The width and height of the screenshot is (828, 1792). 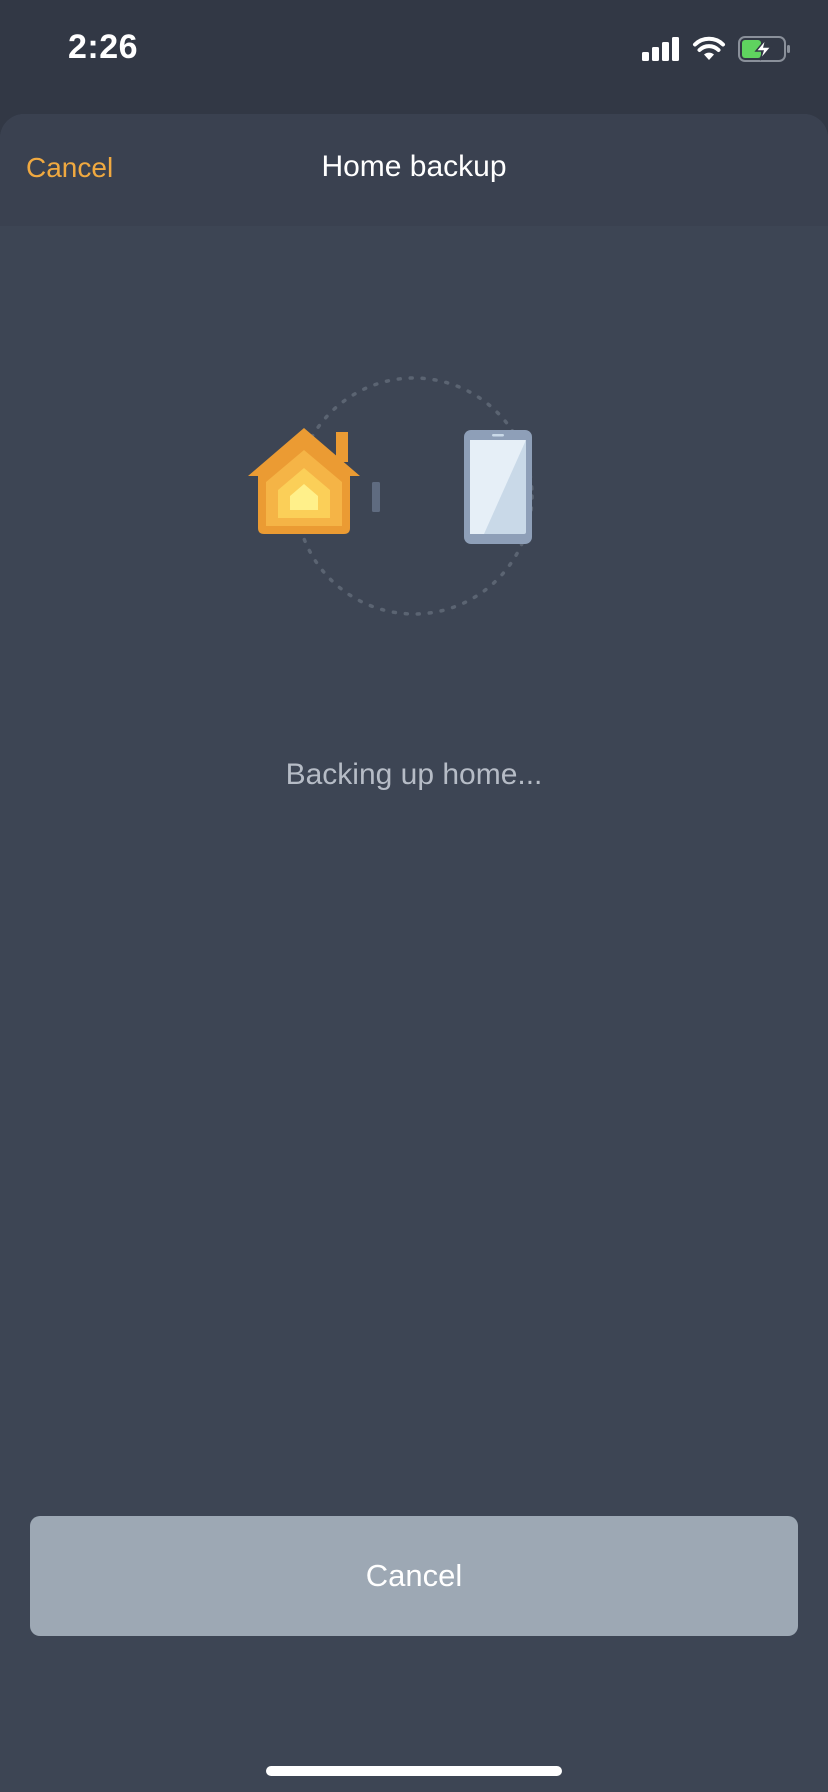 I want to click on status-icons, so click(x=717, y=49).